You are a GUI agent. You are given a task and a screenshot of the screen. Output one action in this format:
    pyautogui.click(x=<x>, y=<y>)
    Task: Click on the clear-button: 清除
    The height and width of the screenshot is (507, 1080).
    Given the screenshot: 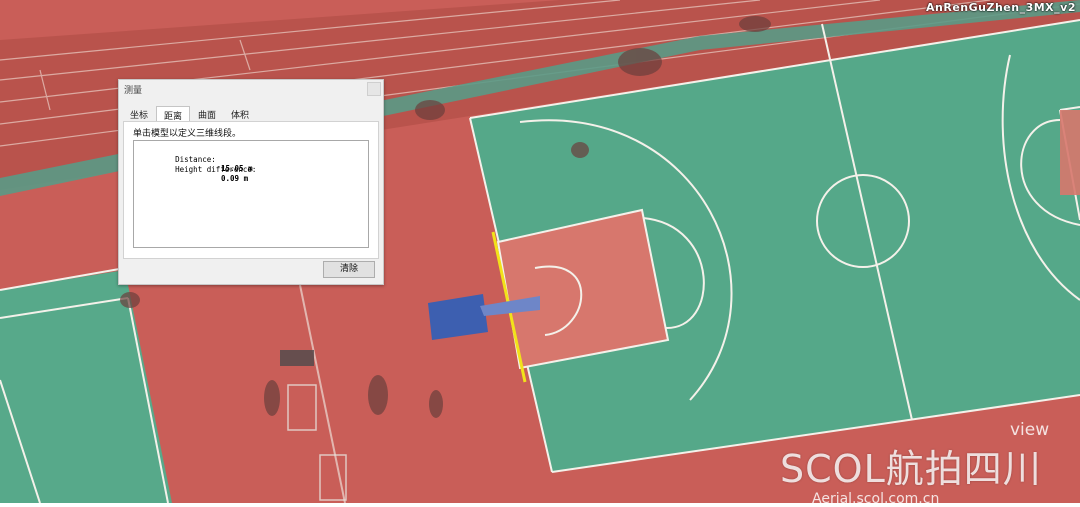 What is the action you would take?
    pyautogui.click(x=349, y=269)
    